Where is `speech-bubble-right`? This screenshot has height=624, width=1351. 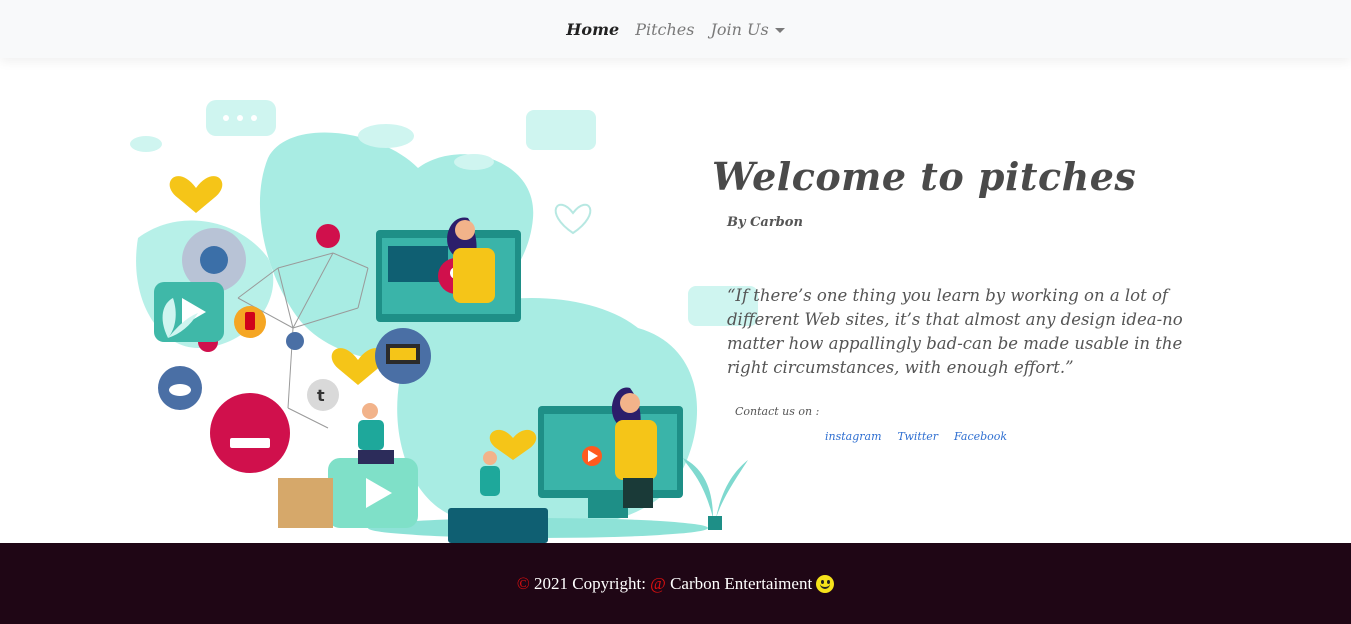
speech-bubble-right is located at coordinates (561, 130).